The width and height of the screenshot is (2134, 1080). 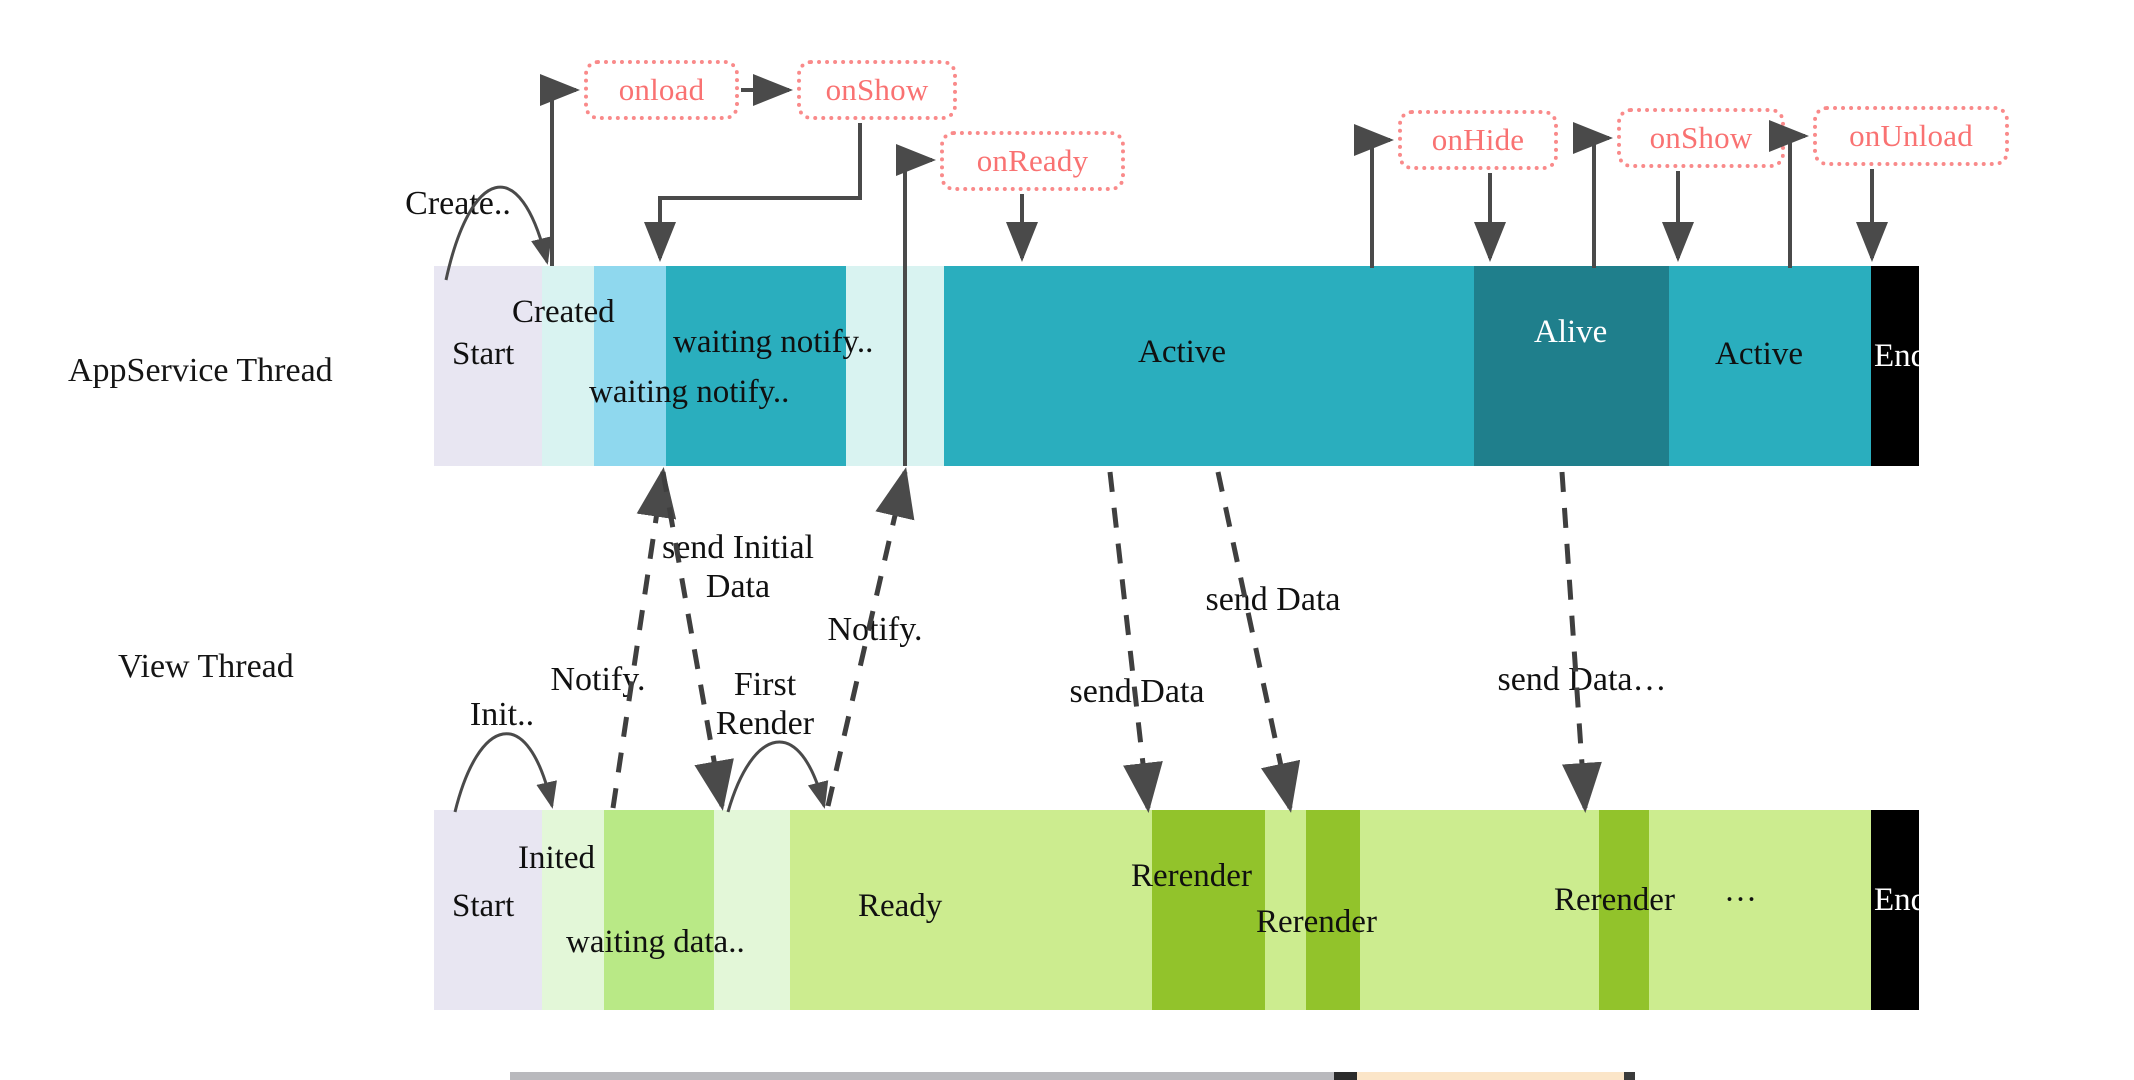 What do you see at coordinates (875, 629) in the screenshot?
I see `flow-label-notify-2: Notify.` at bounding box center [875, 629].